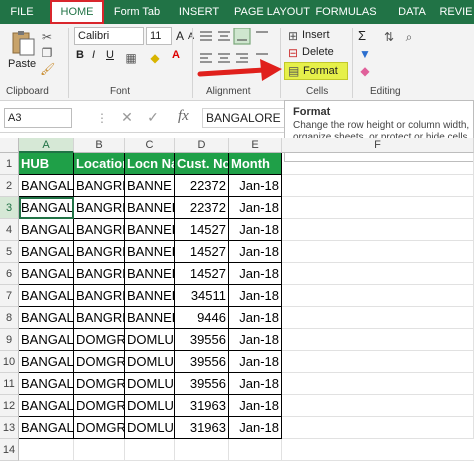 This screenshot has height=461, width=474. What do you see at coordinates (202, 296) in the screenshot?
I see `table-cell: 34511` at bounding box center [202, 296].